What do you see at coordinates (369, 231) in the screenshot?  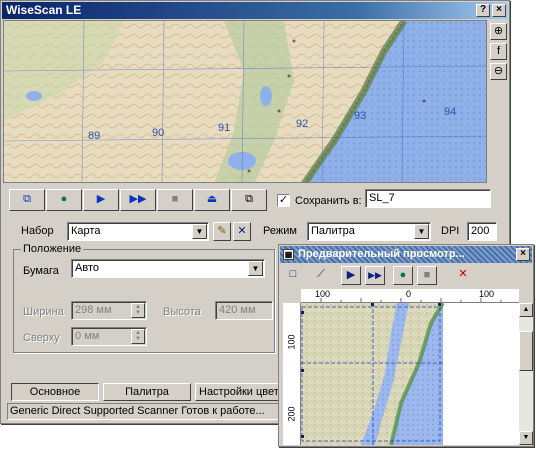 I see `mode-select: Палитра ▼` at bounding box center [369, 231].